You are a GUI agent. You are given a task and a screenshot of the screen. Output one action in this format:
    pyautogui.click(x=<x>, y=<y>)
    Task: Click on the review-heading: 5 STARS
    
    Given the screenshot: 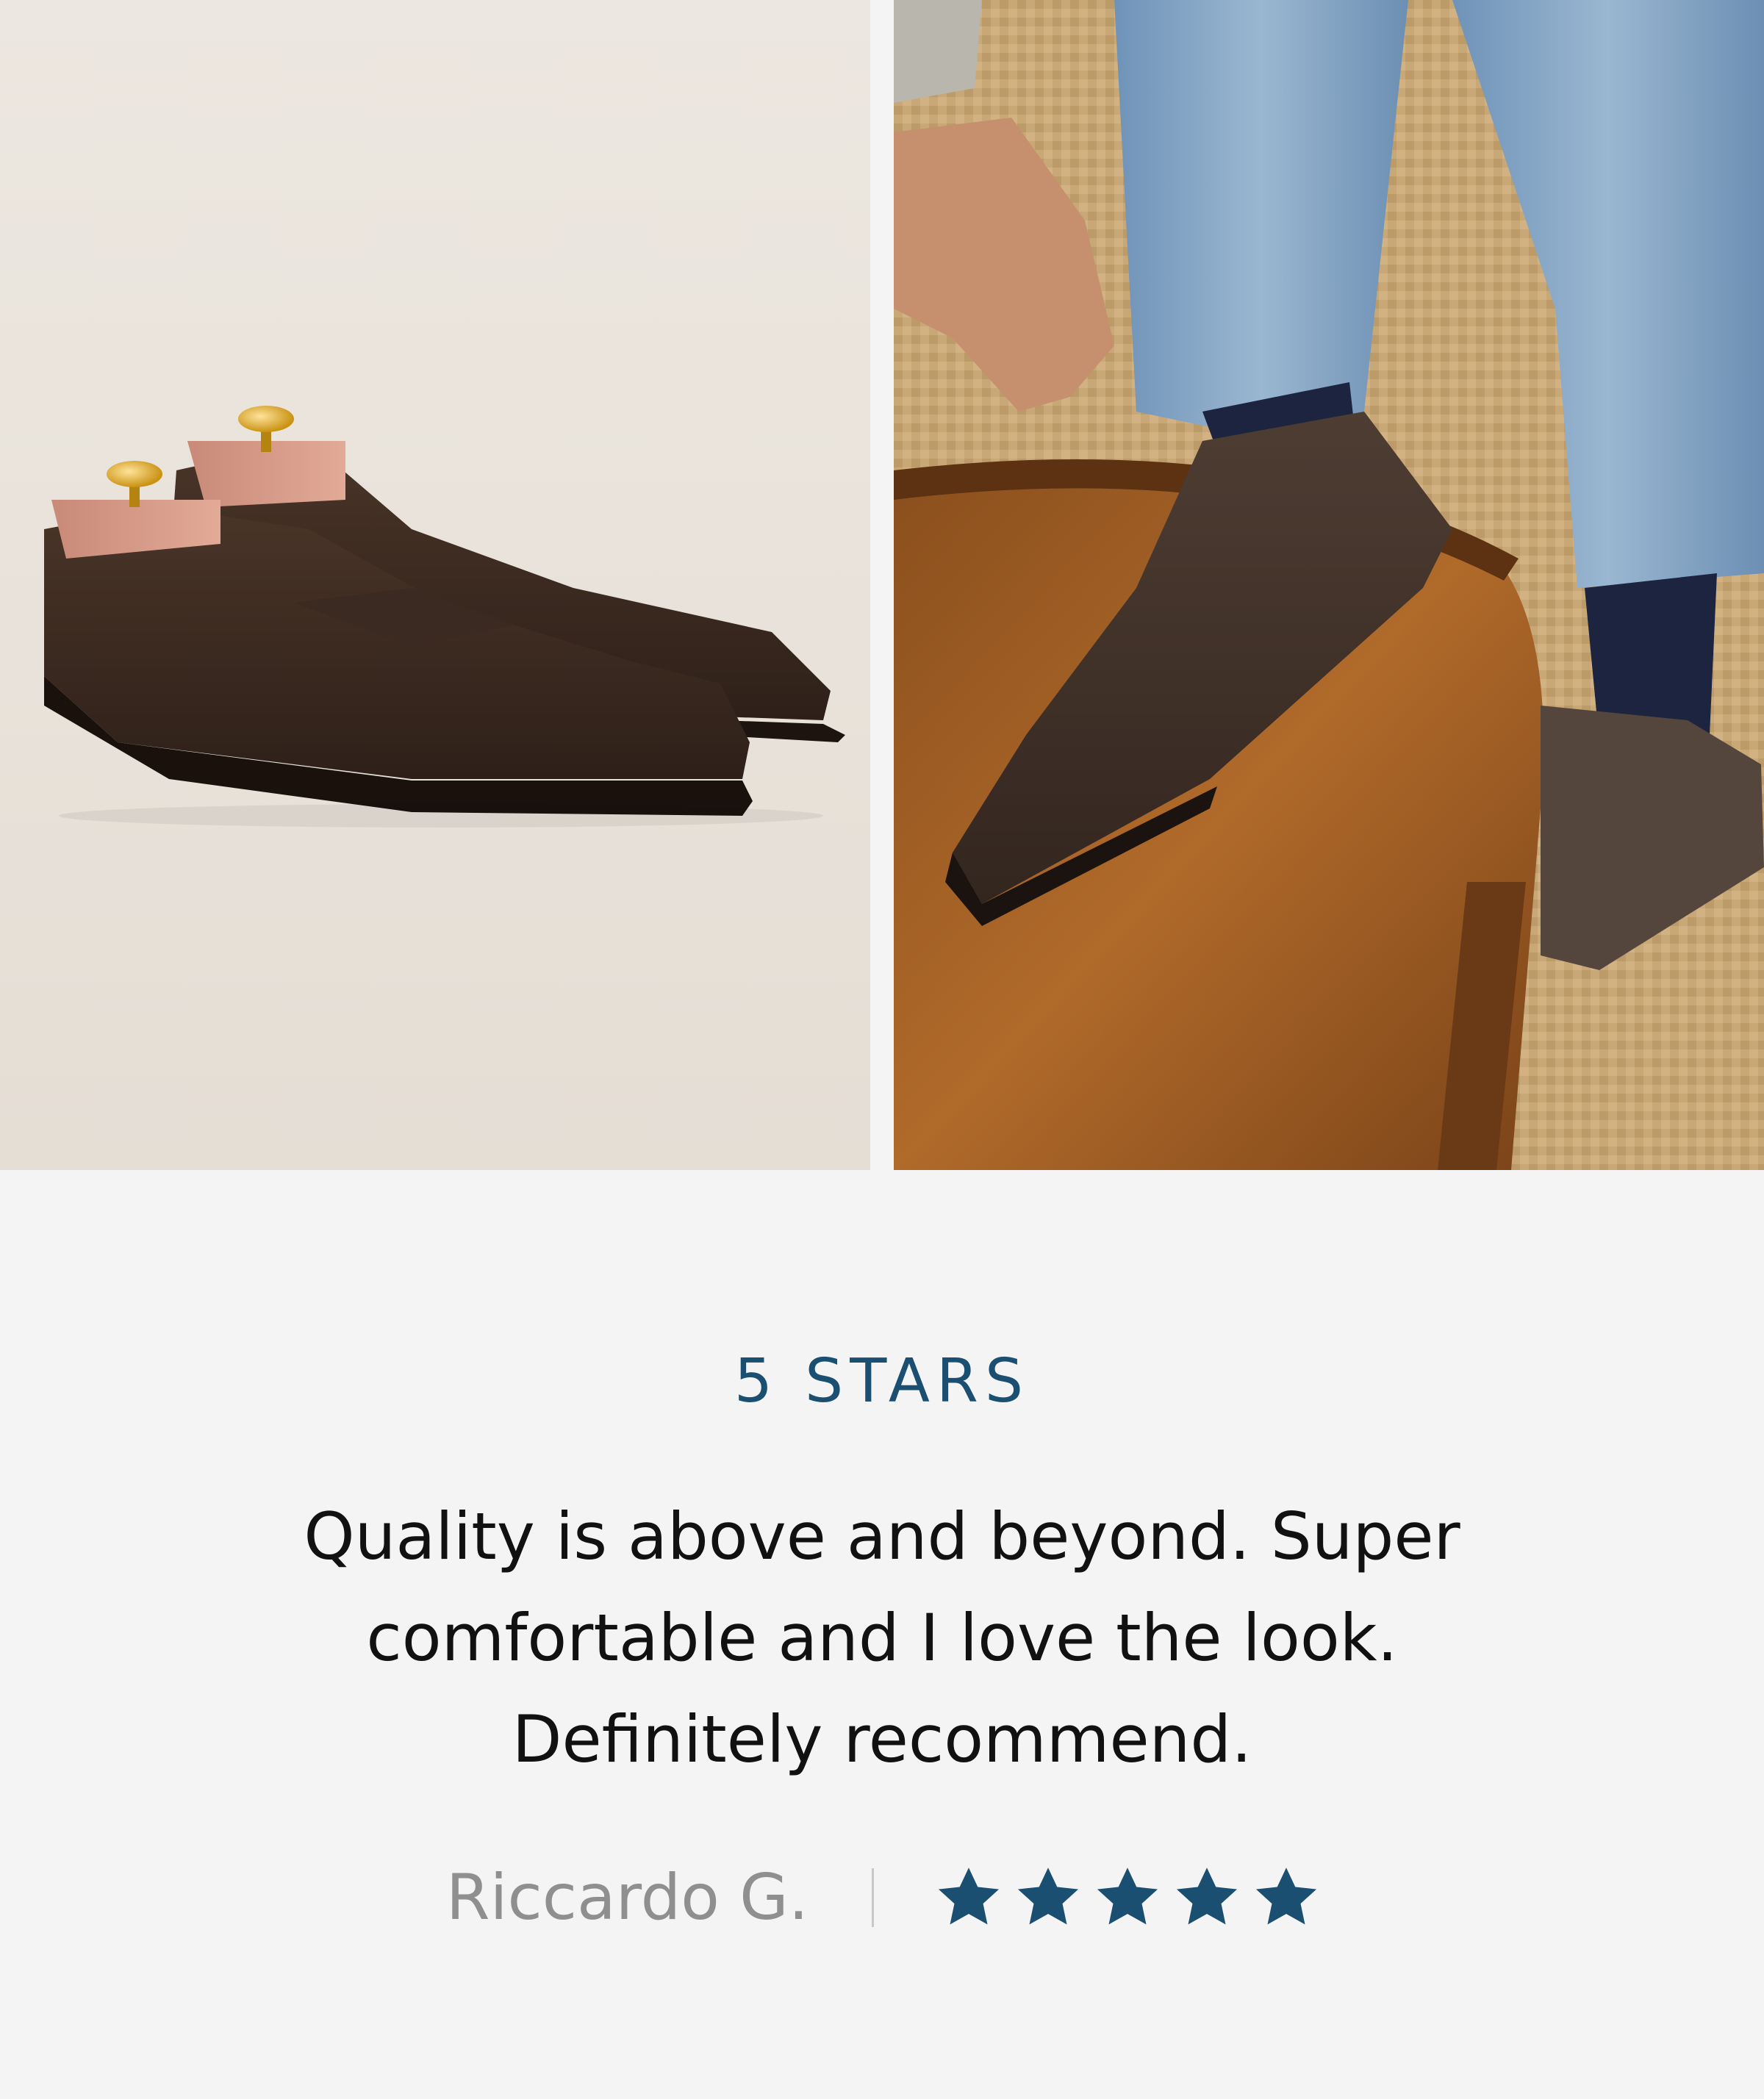 What is the action you would take?
    pyautogui.click(x=882, y=1381)
    